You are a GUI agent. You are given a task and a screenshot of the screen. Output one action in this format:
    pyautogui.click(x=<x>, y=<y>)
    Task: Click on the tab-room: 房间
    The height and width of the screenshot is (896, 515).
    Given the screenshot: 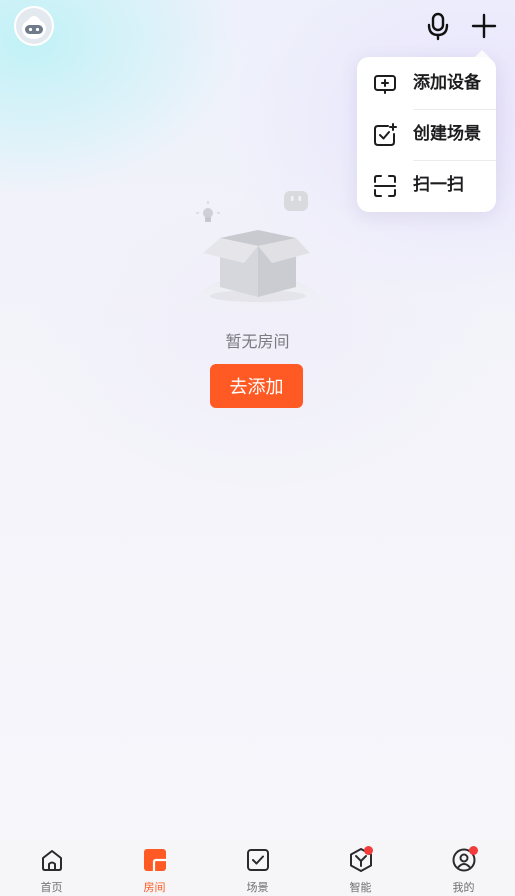 What is the action you would take?
    pyautogui.click(x=154, y=868)
    